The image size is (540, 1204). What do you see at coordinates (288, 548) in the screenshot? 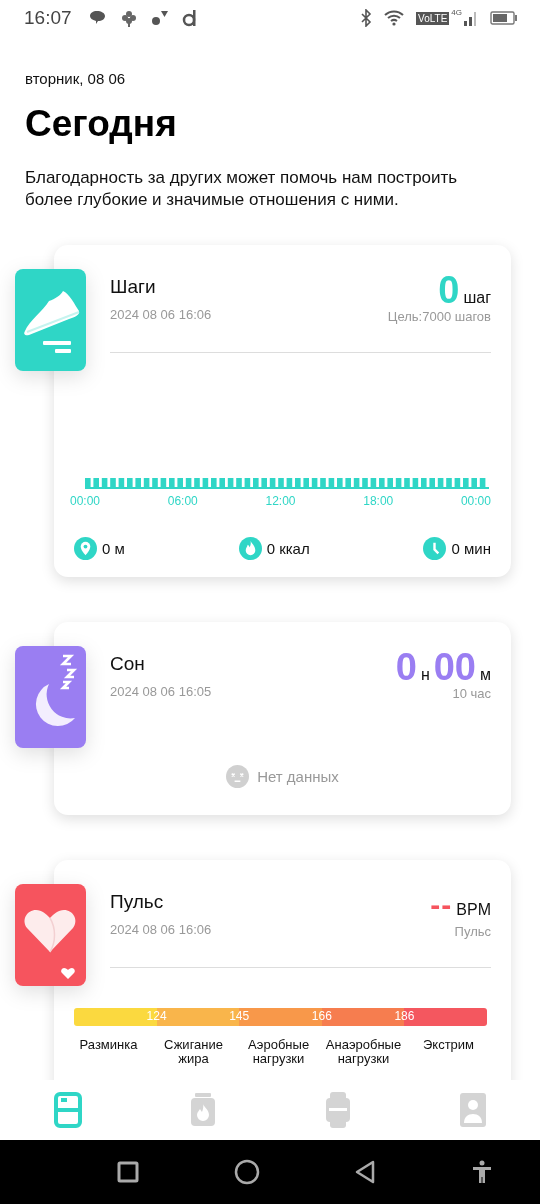
I see `stat-value: 0 ккал` at bounding box center [288, 548].